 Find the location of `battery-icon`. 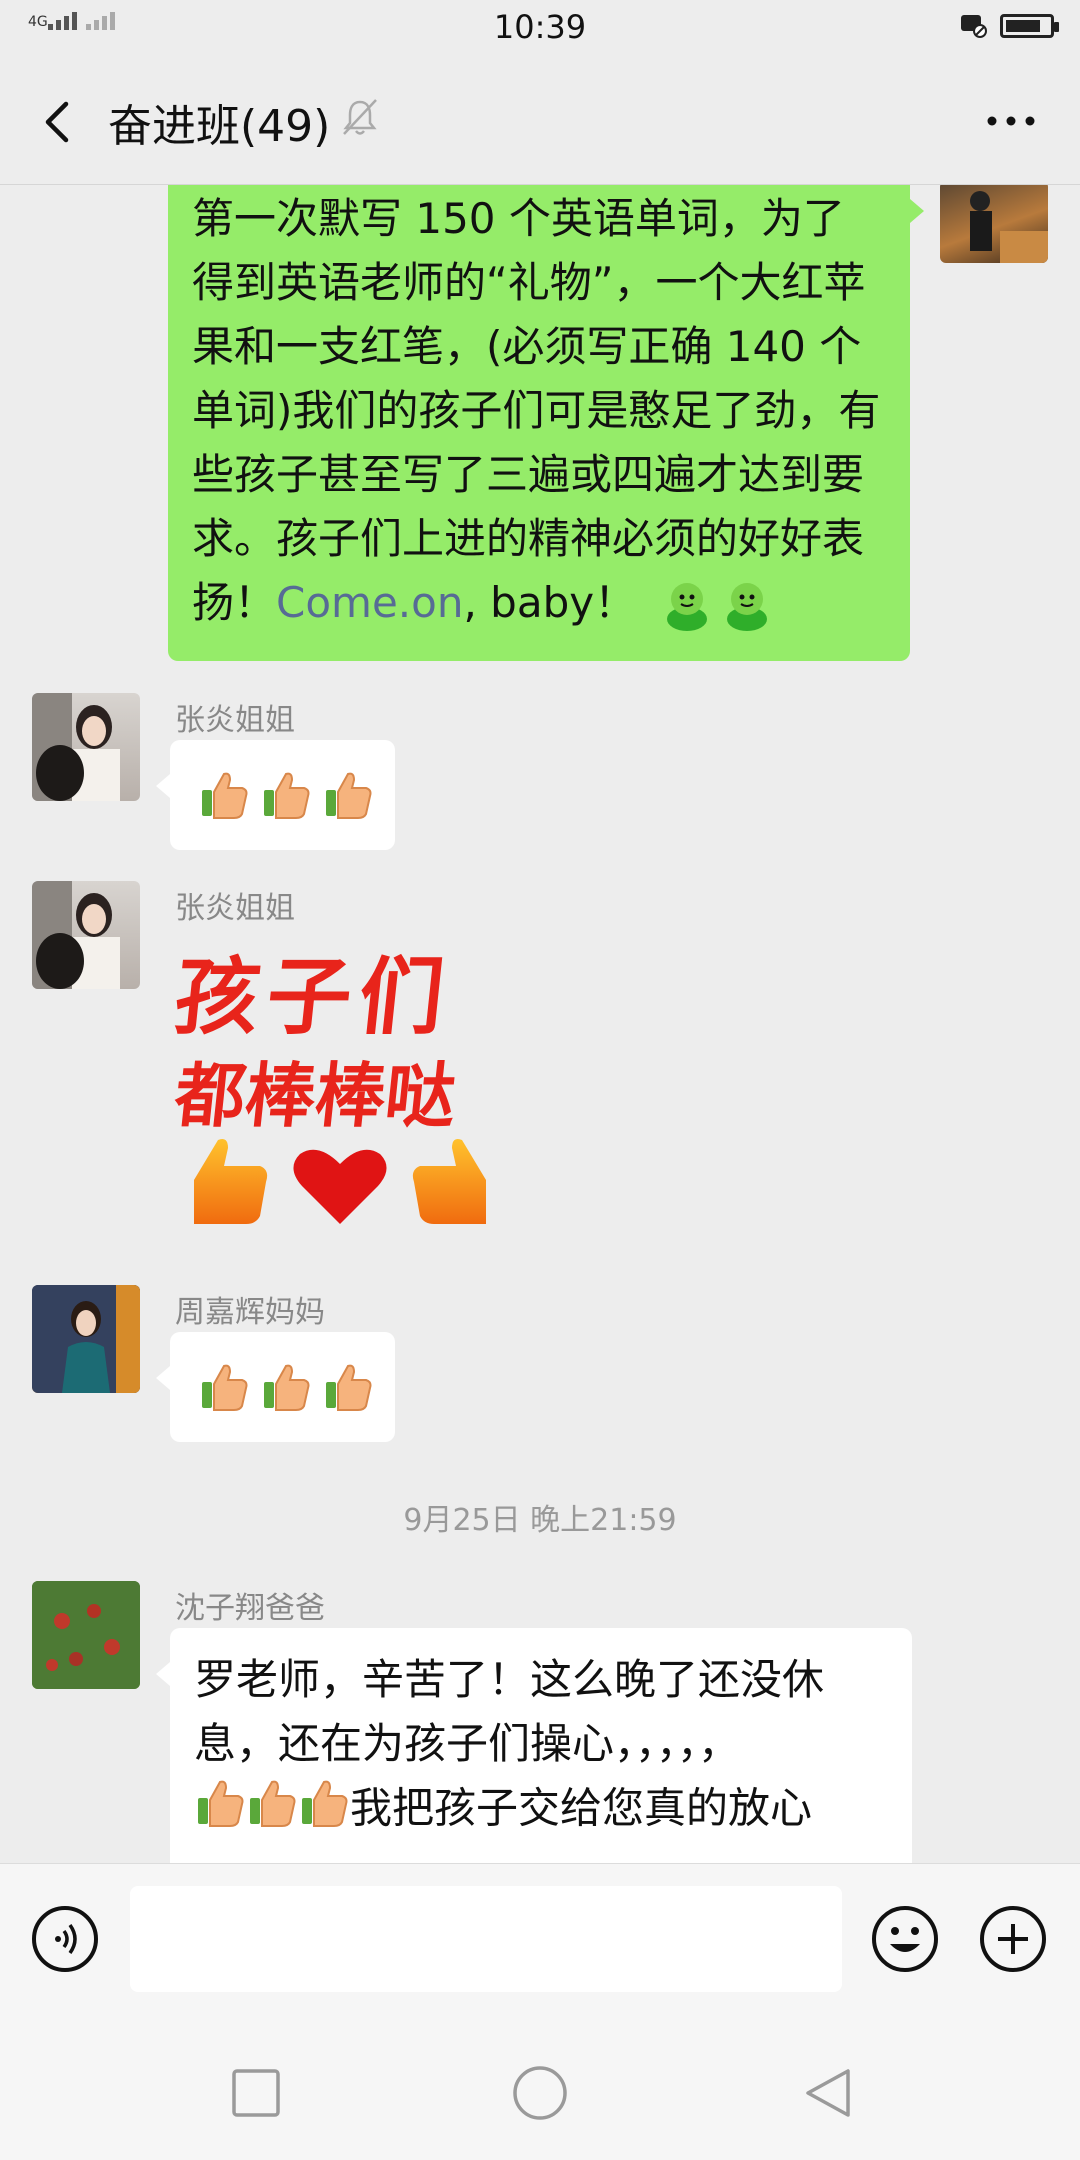

battery-icon is located at coordinates (1029, 26).